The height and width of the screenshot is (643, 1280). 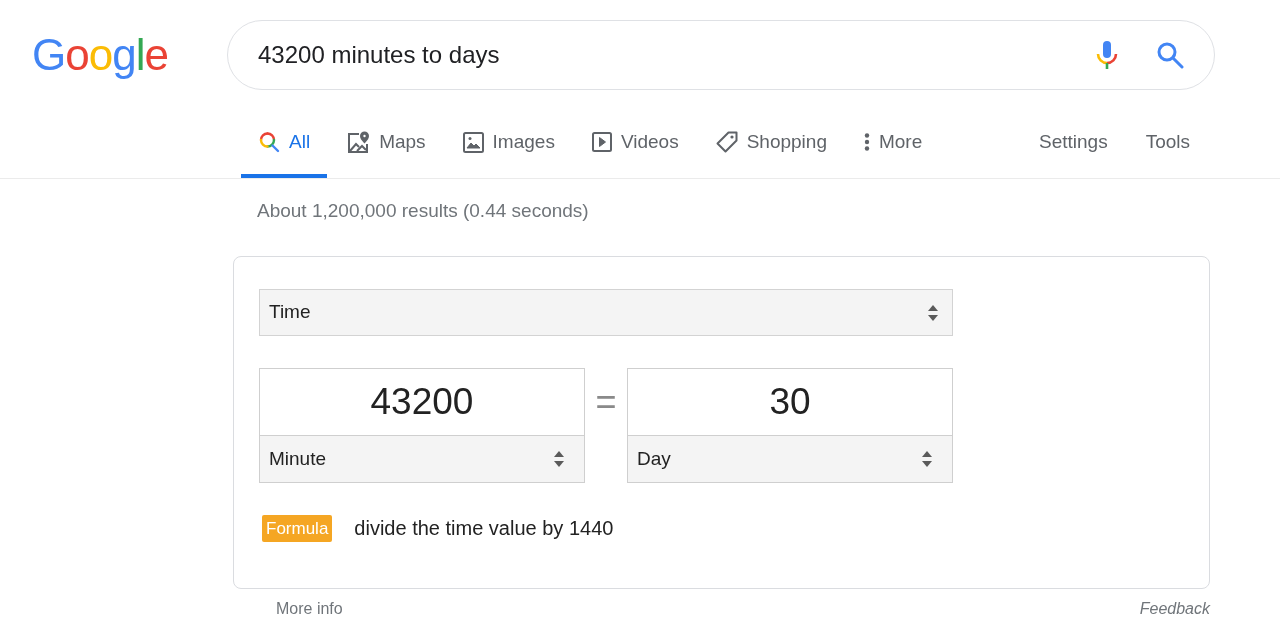 What do you see at coordinates (667, 55) in the screenshot?
I see `search-input: 43200 minutes to days` at bounding box center [667, 55].